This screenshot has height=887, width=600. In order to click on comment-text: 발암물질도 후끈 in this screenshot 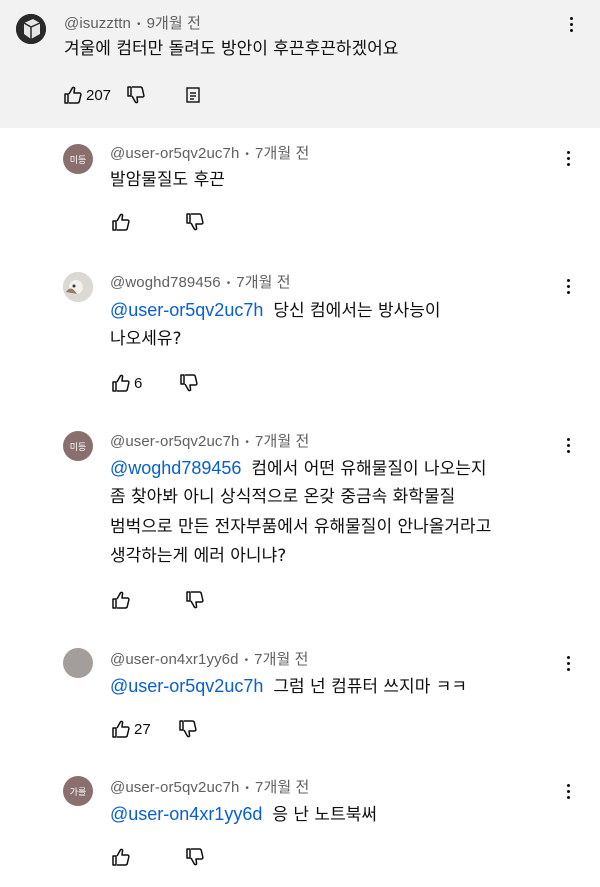, I will do `click(167, 180)`.